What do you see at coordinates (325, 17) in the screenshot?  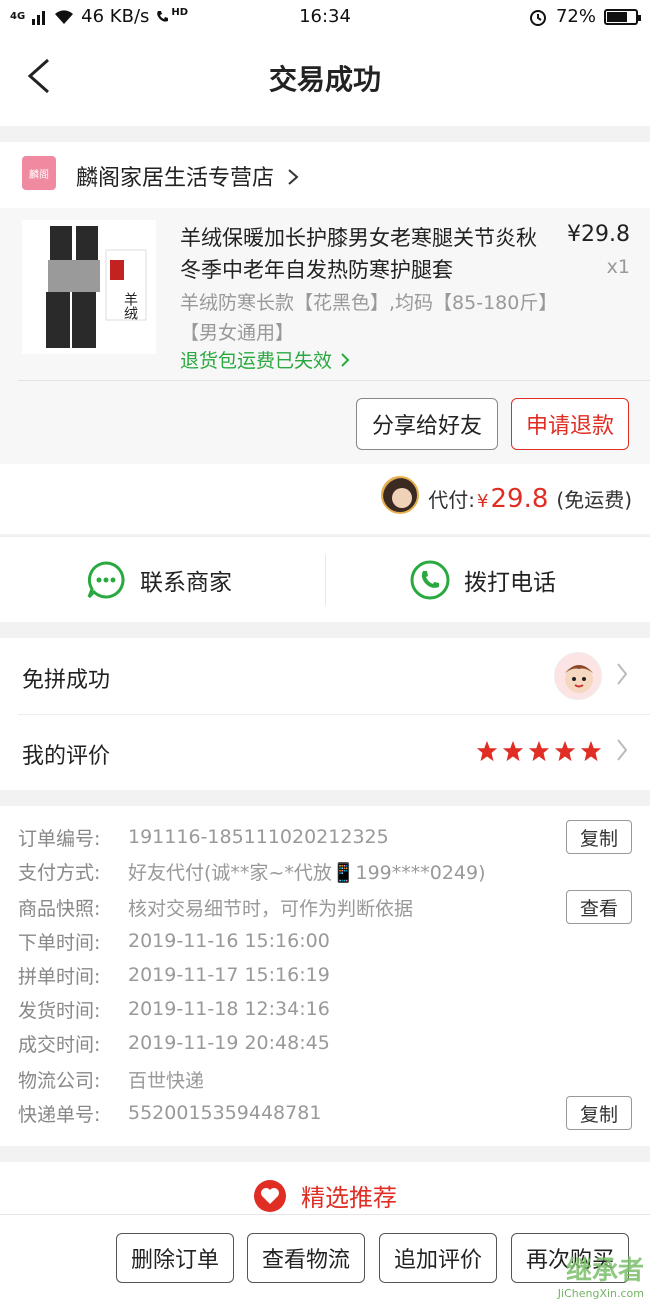 I see `status-bar: 4G 46 KB/s HD 16:34 72%` at bounding box center [325, 17].